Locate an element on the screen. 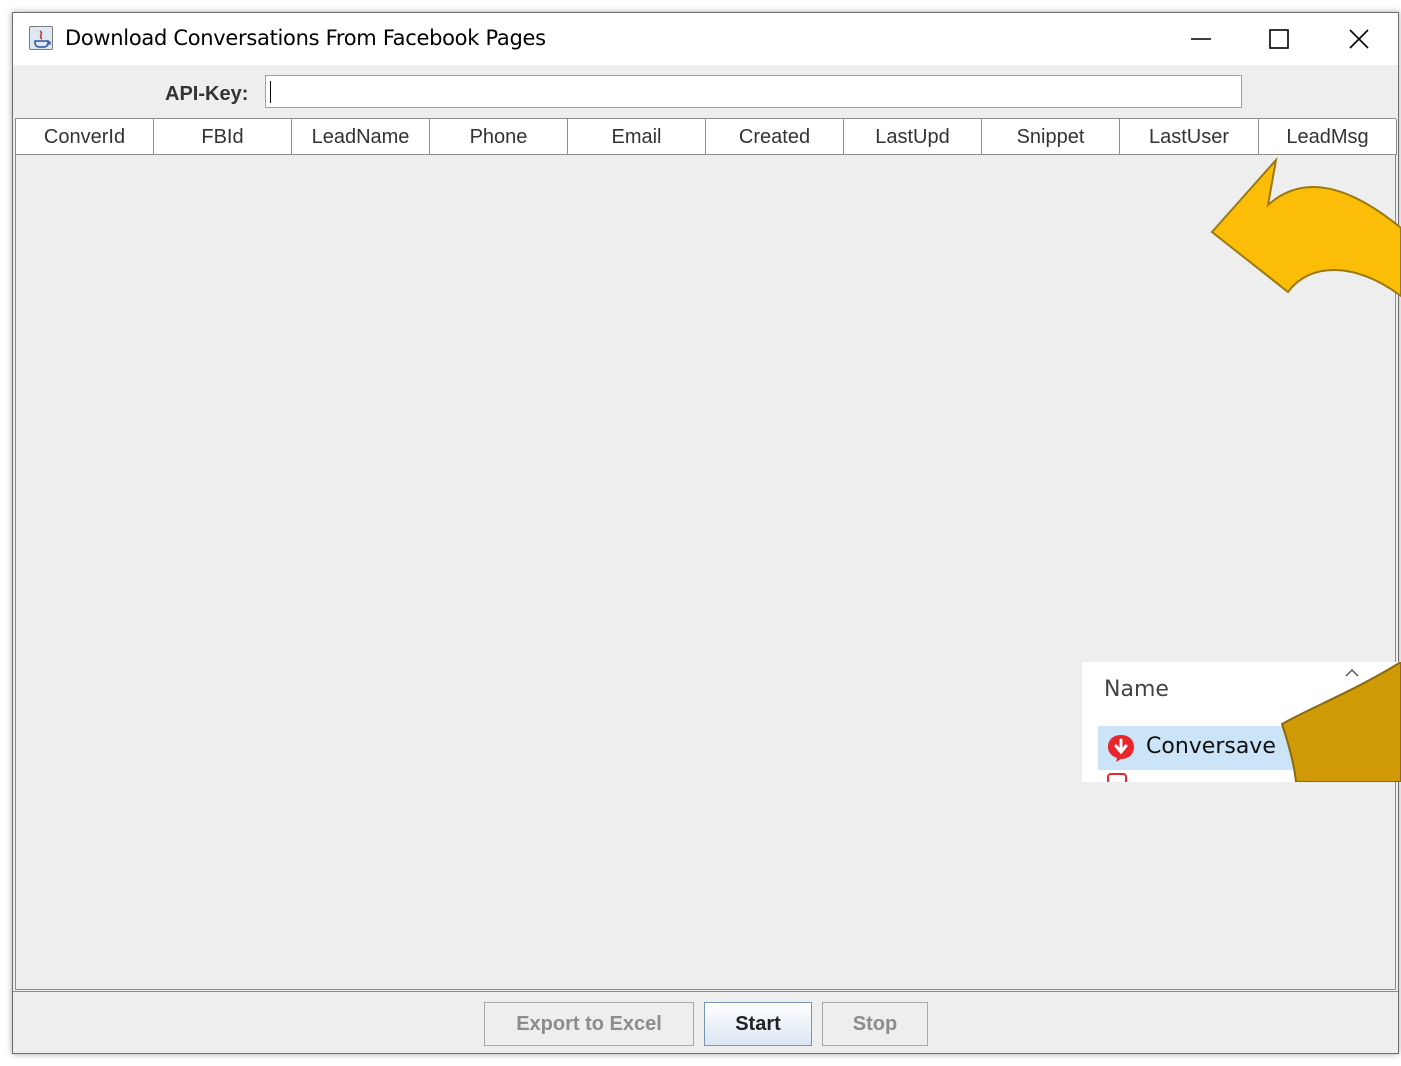 The image size is (1401, 1066). file-explorer-inset: Name Conversave is located at coordinates (1241, 722).